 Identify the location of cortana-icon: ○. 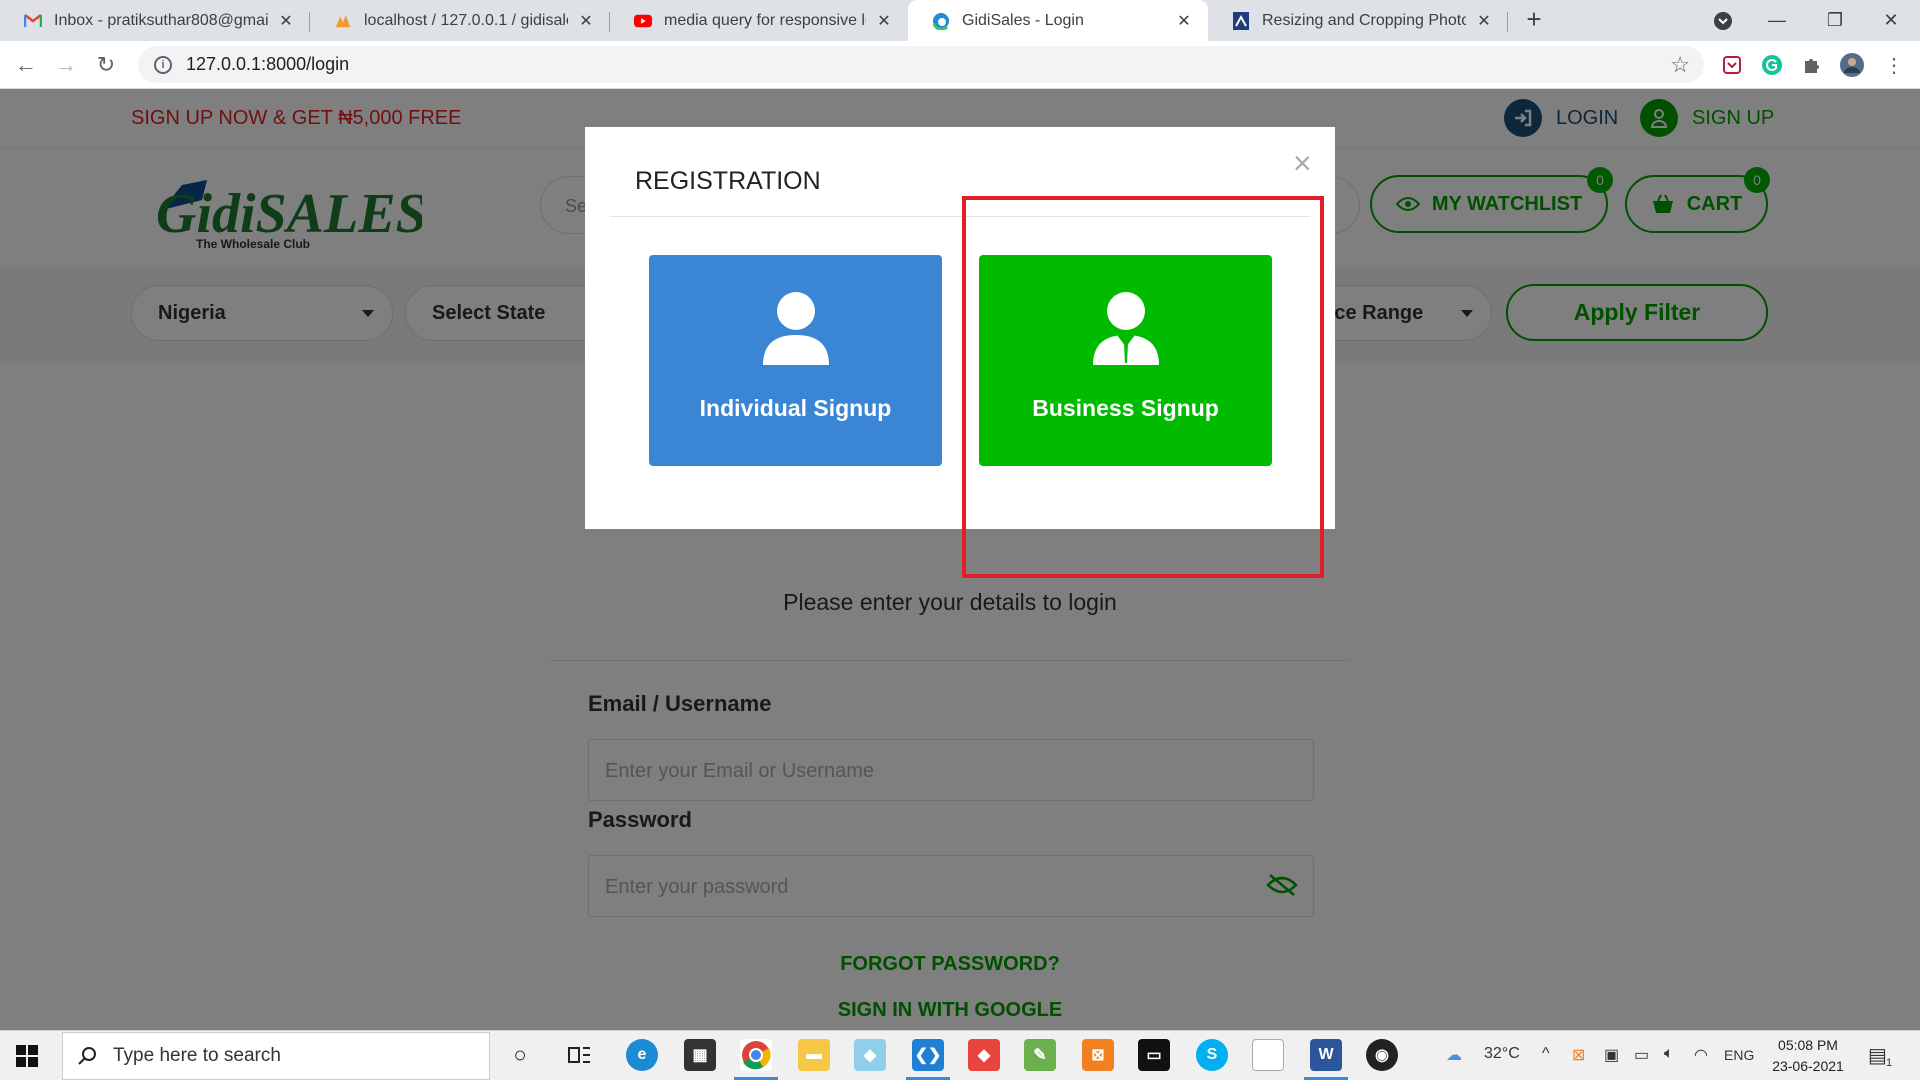
(520, 1055).